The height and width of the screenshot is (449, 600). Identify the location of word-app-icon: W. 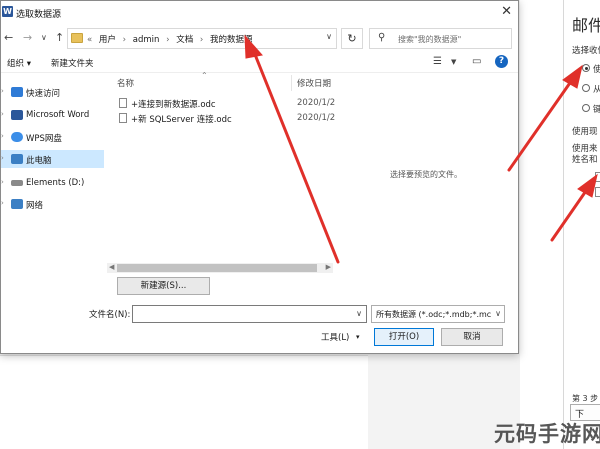
(7, 11).